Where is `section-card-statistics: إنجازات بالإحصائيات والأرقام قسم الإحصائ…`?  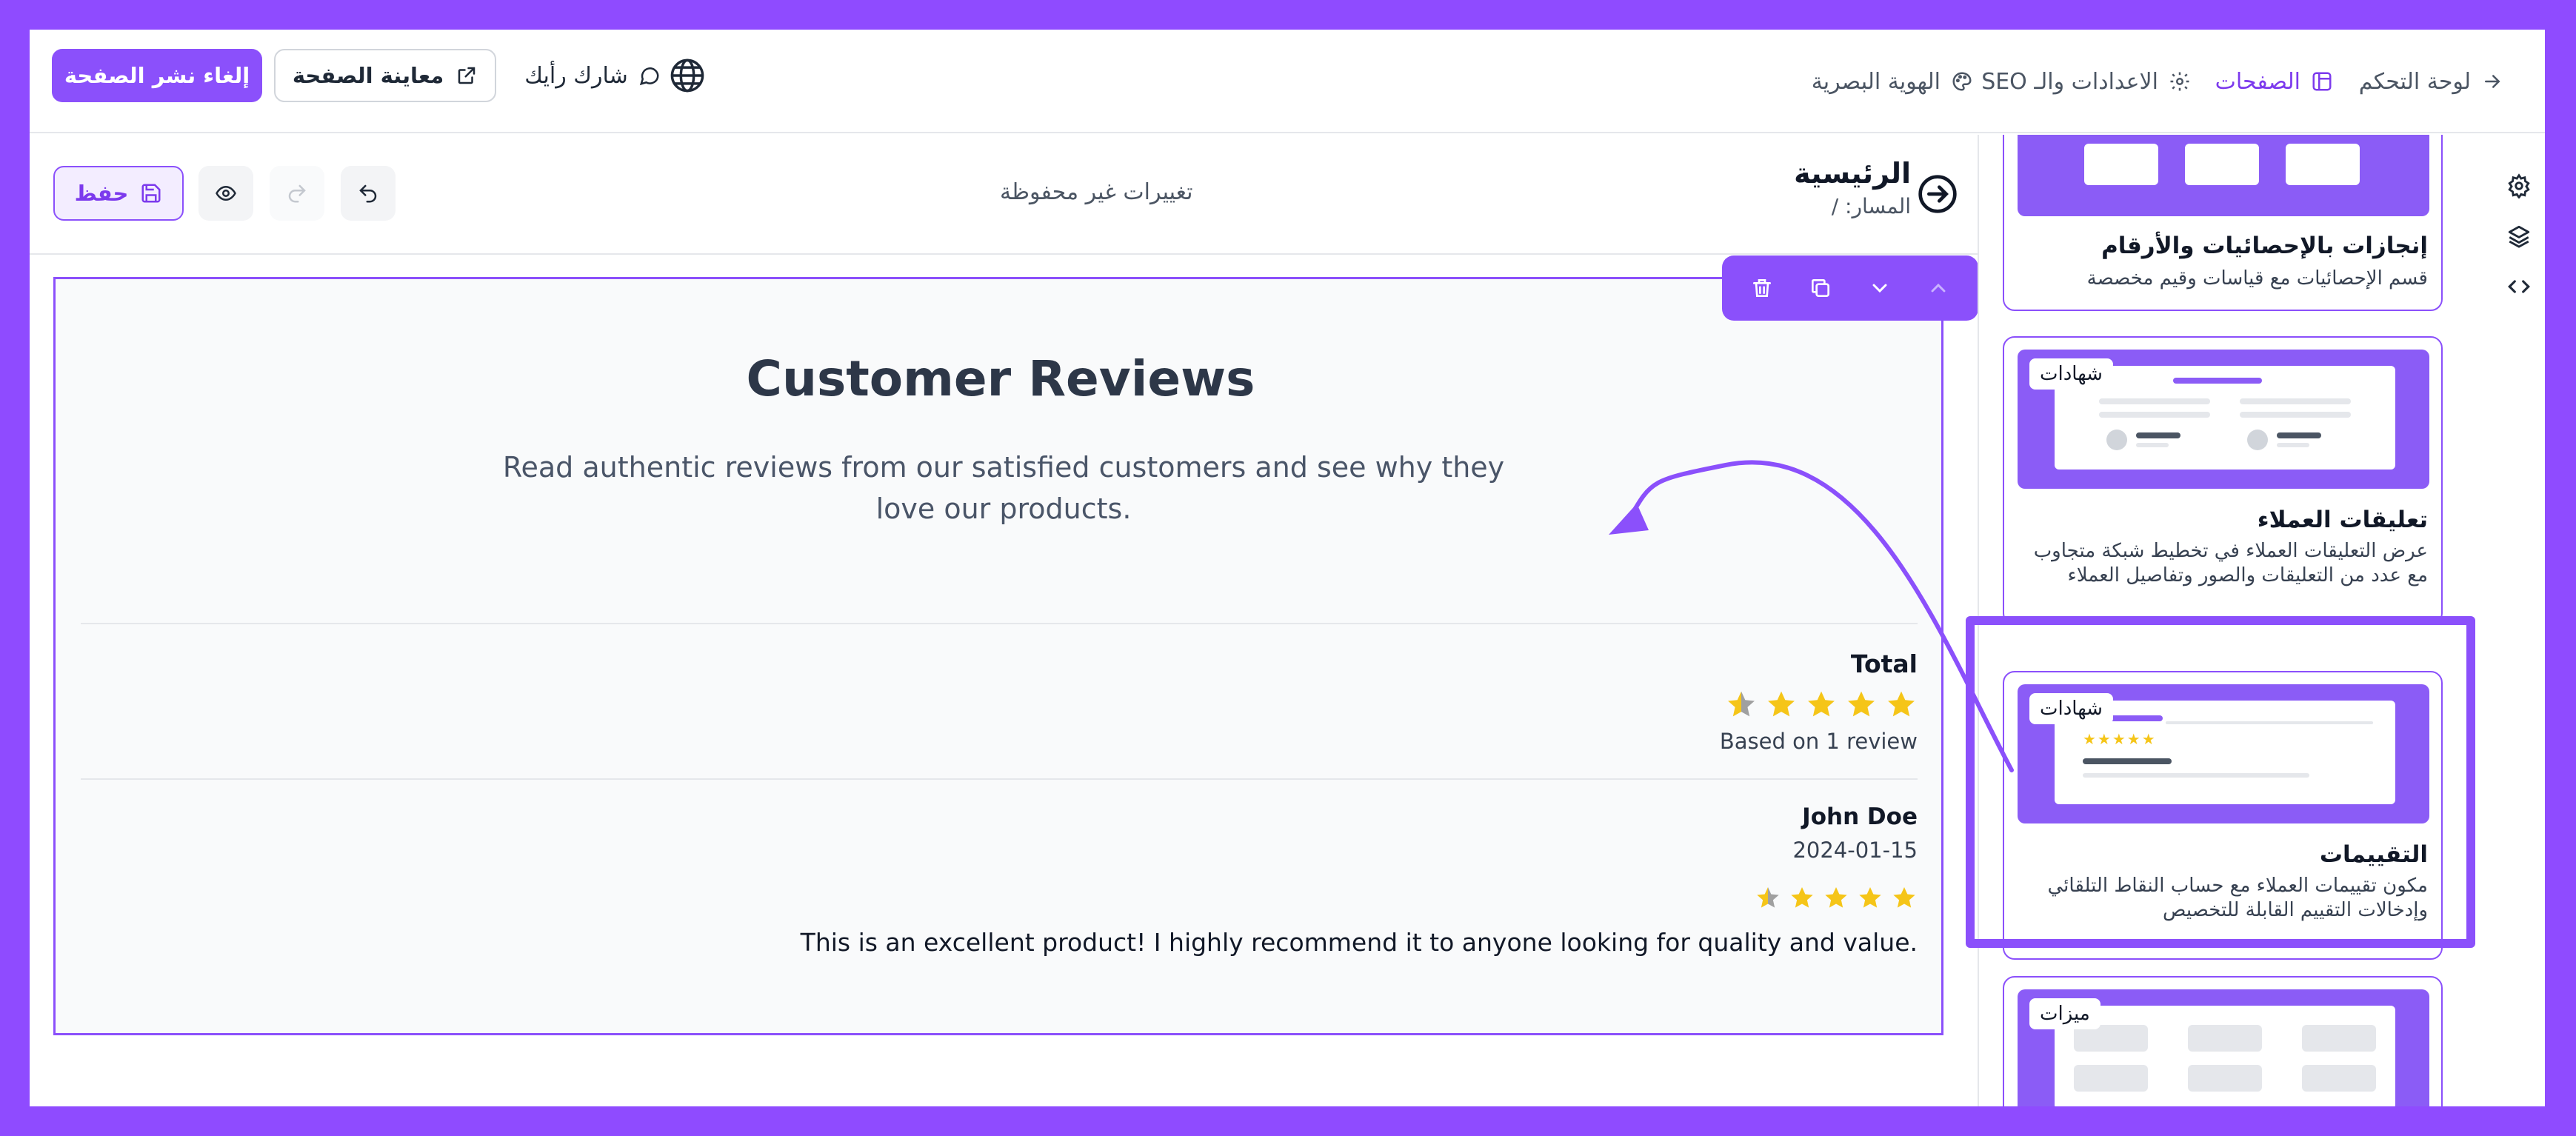 section-card-statistics: إنجازات بالإحصائيات والأرقام قسم الإحصائ… is located at coordinates (2223, 223).